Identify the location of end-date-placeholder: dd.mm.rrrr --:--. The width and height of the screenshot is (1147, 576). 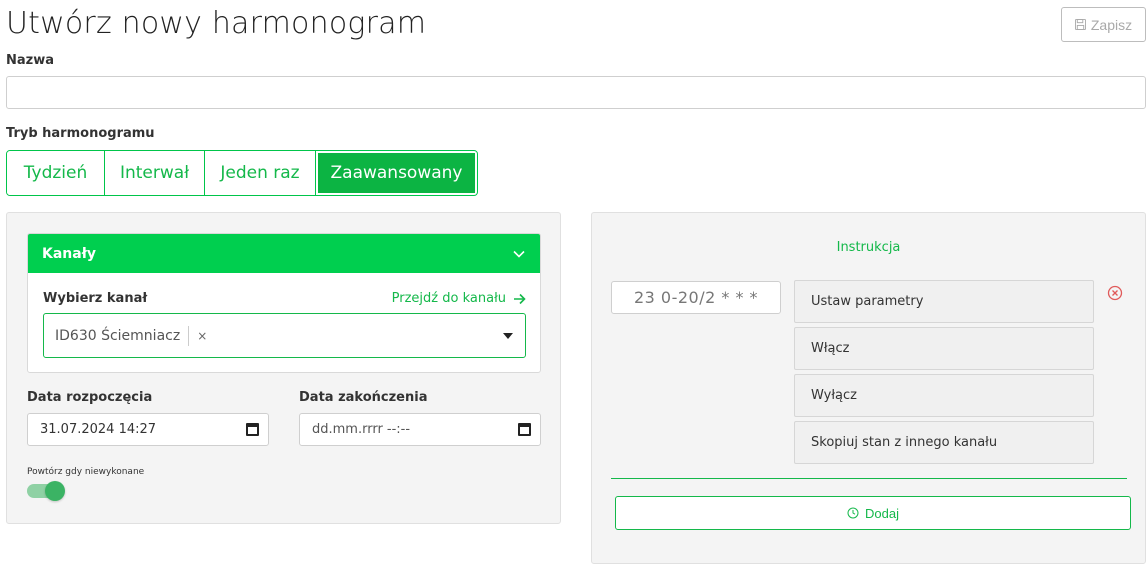
(361, 429).